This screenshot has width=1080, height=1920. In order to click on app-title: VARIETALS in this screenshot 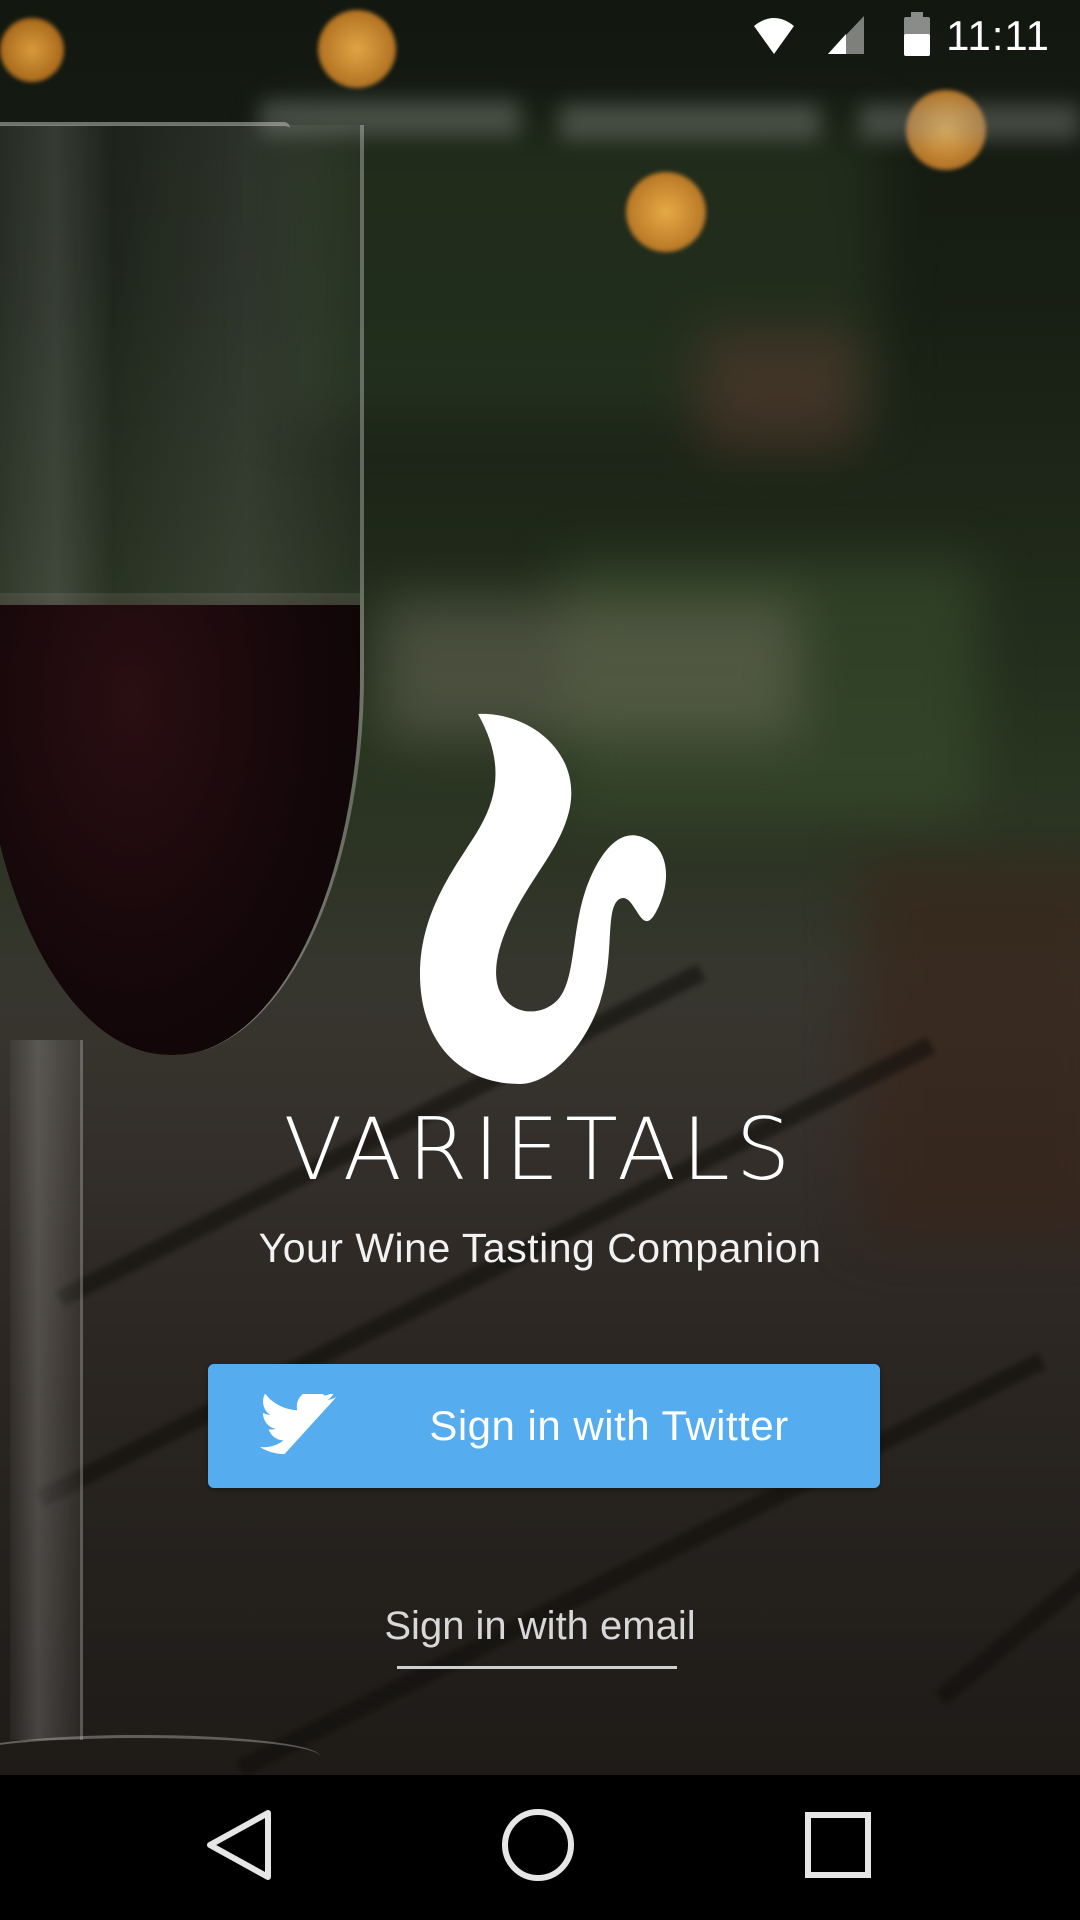, I will do `click(540, 1150)`.